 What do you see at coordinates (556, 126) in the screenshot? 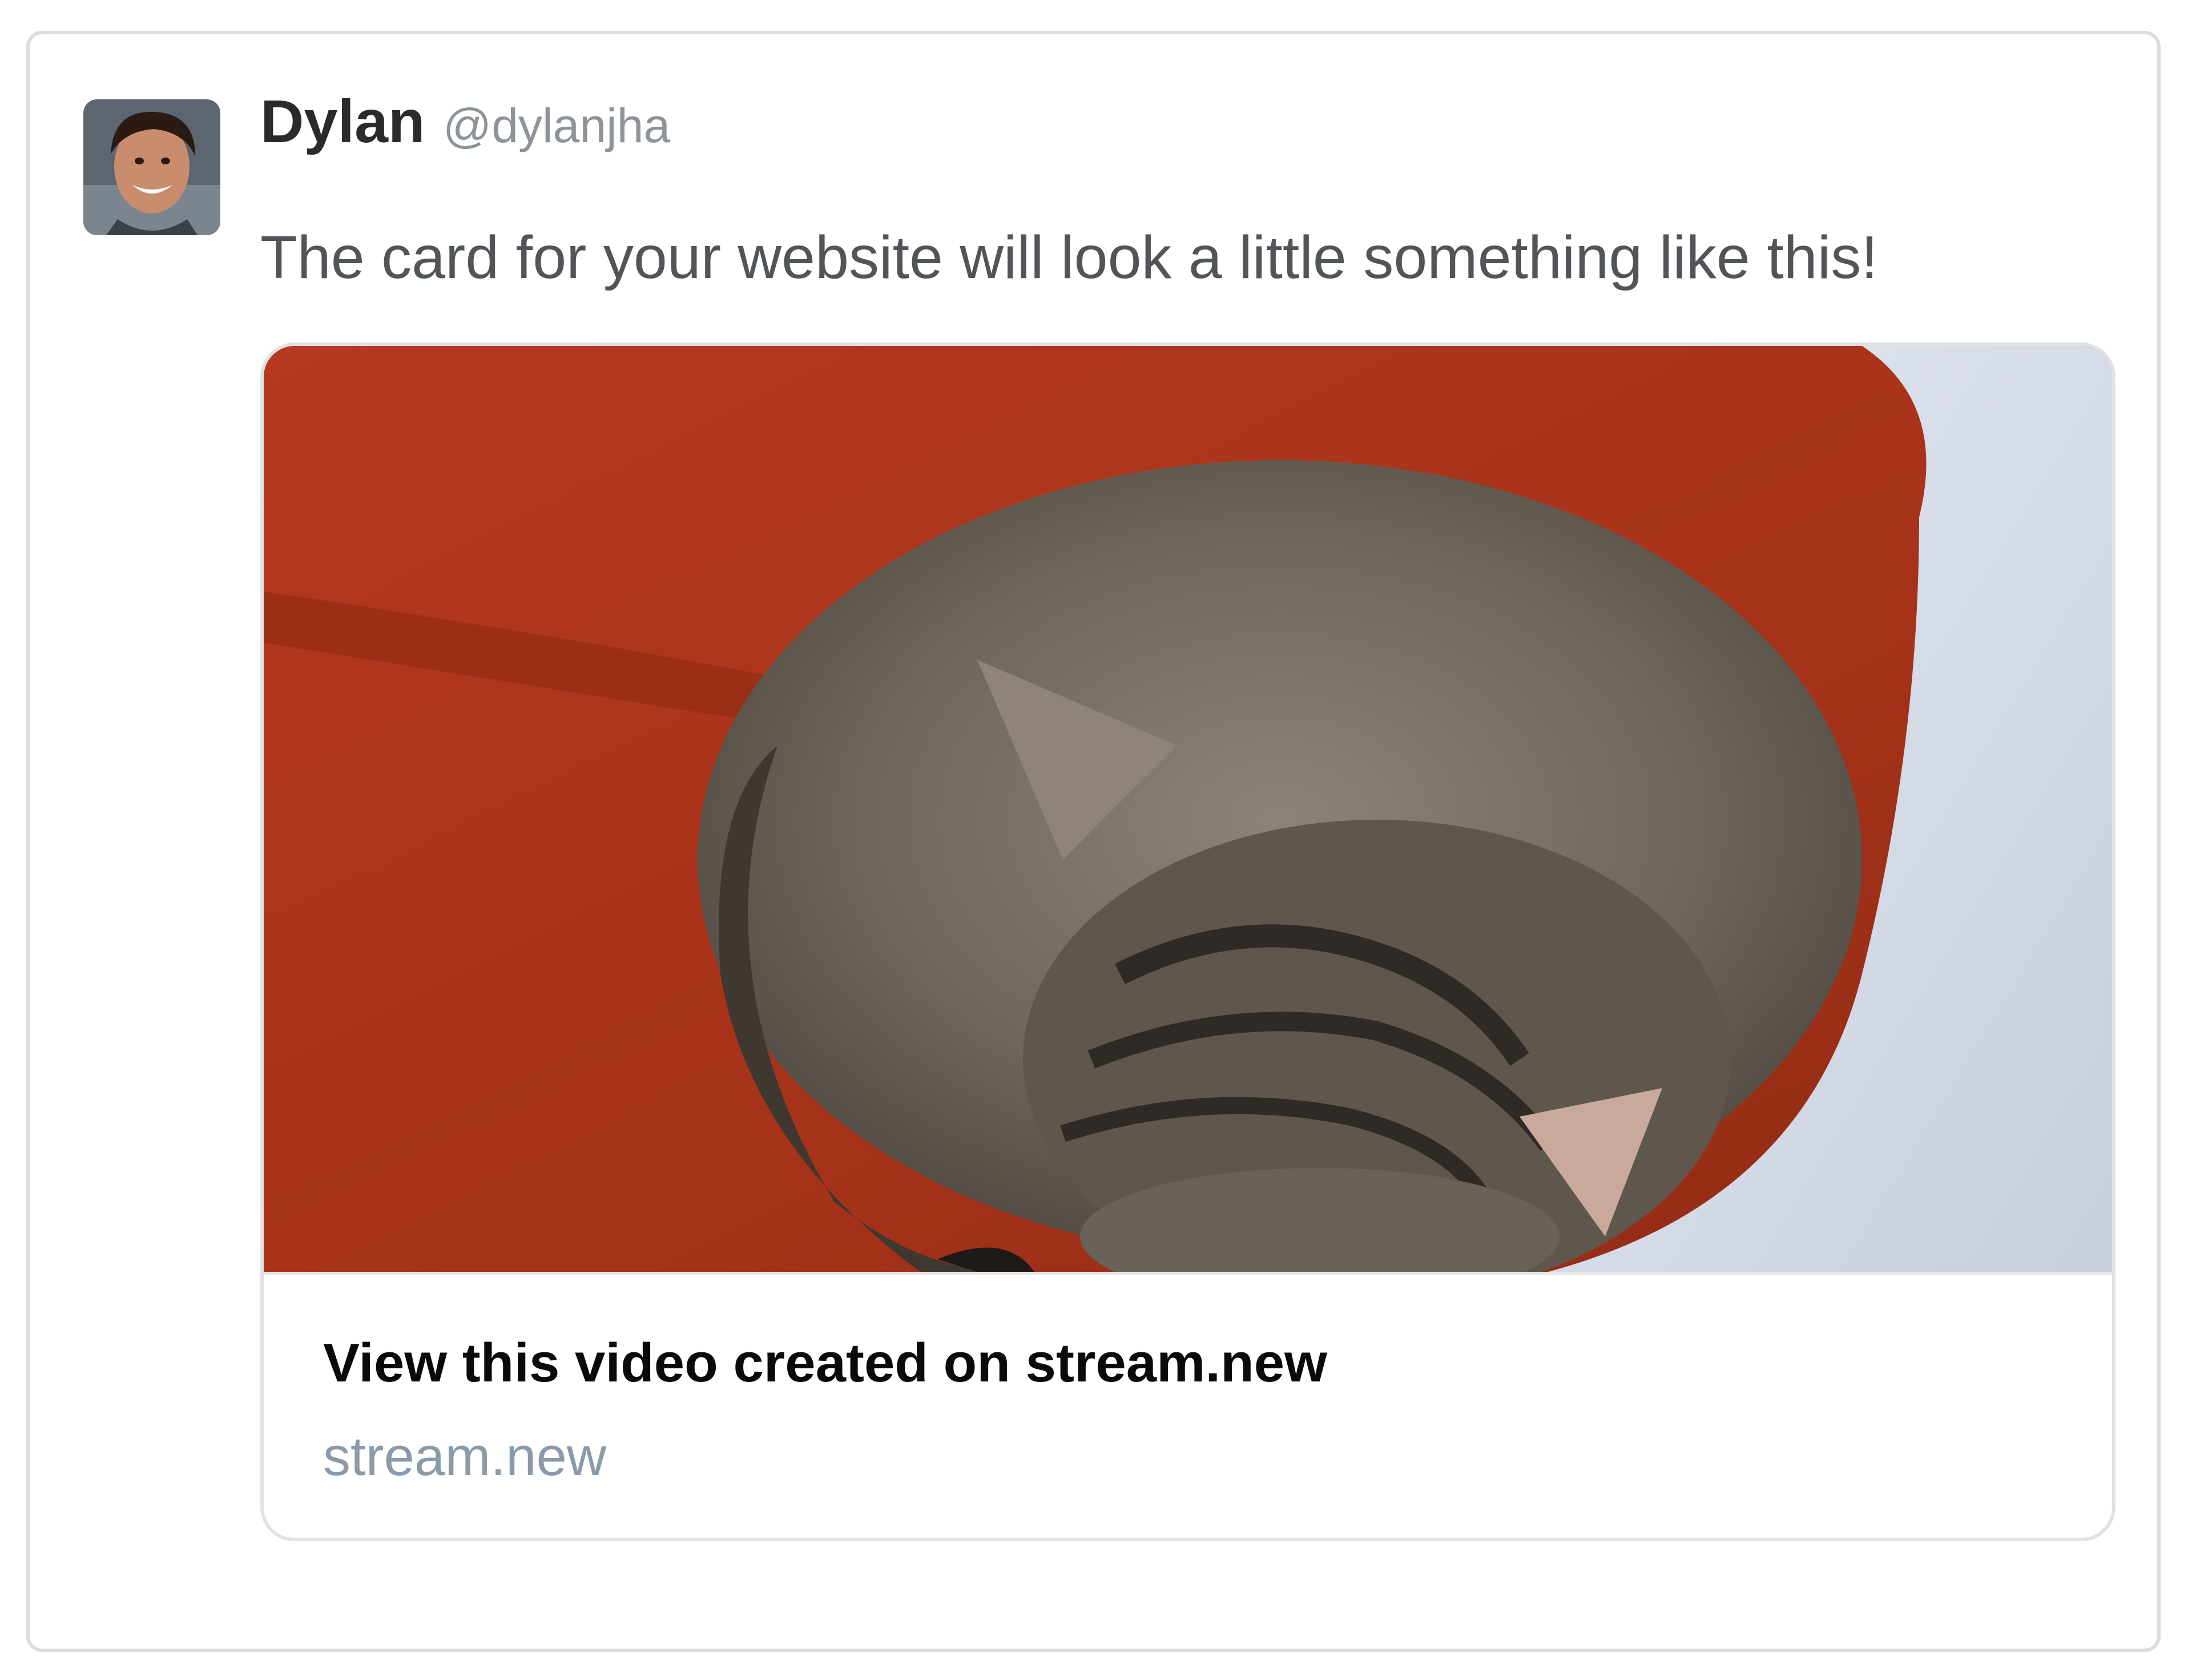
I see `author-handle: @dylanjha` at bounding box center [556, 126].